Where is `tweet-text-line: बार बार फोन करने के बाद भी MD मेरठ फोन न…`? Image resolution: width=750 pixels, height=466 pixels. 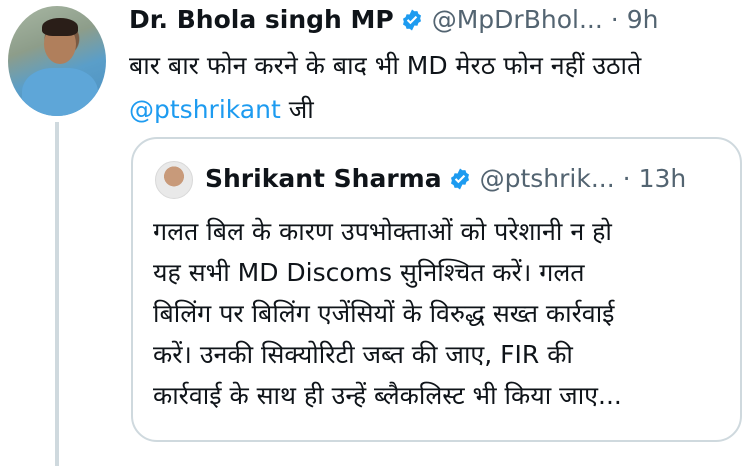 tweet-text-line: बार बार फोन करने के बाद भी MD मेरठ फोन न… is located at coordinates (385, 65).